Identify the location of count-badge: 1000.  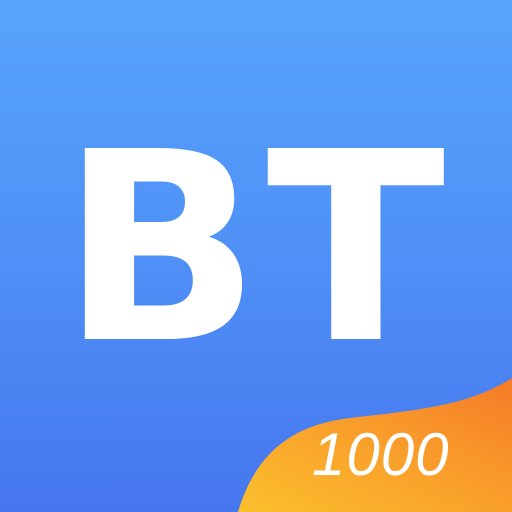
(381, 454).